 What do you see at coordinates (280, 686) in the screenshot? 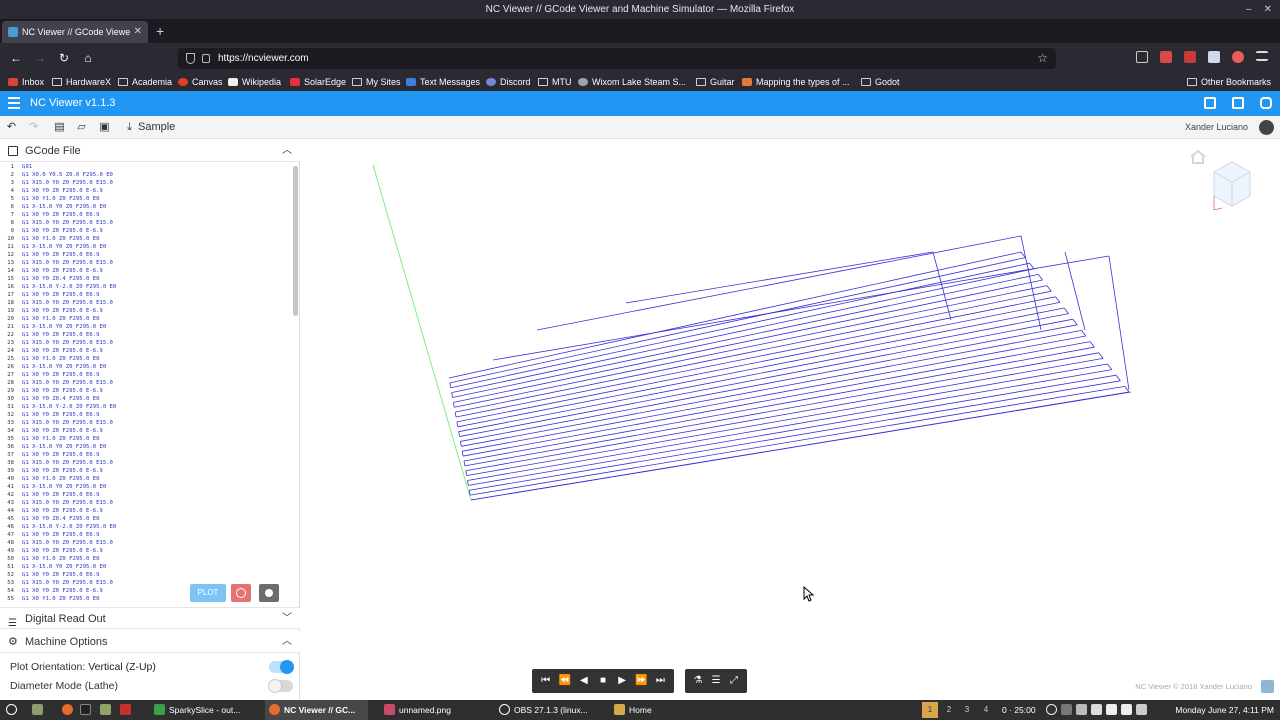
I see `diameter-mode-toggle` at bounding box center [280, 686].